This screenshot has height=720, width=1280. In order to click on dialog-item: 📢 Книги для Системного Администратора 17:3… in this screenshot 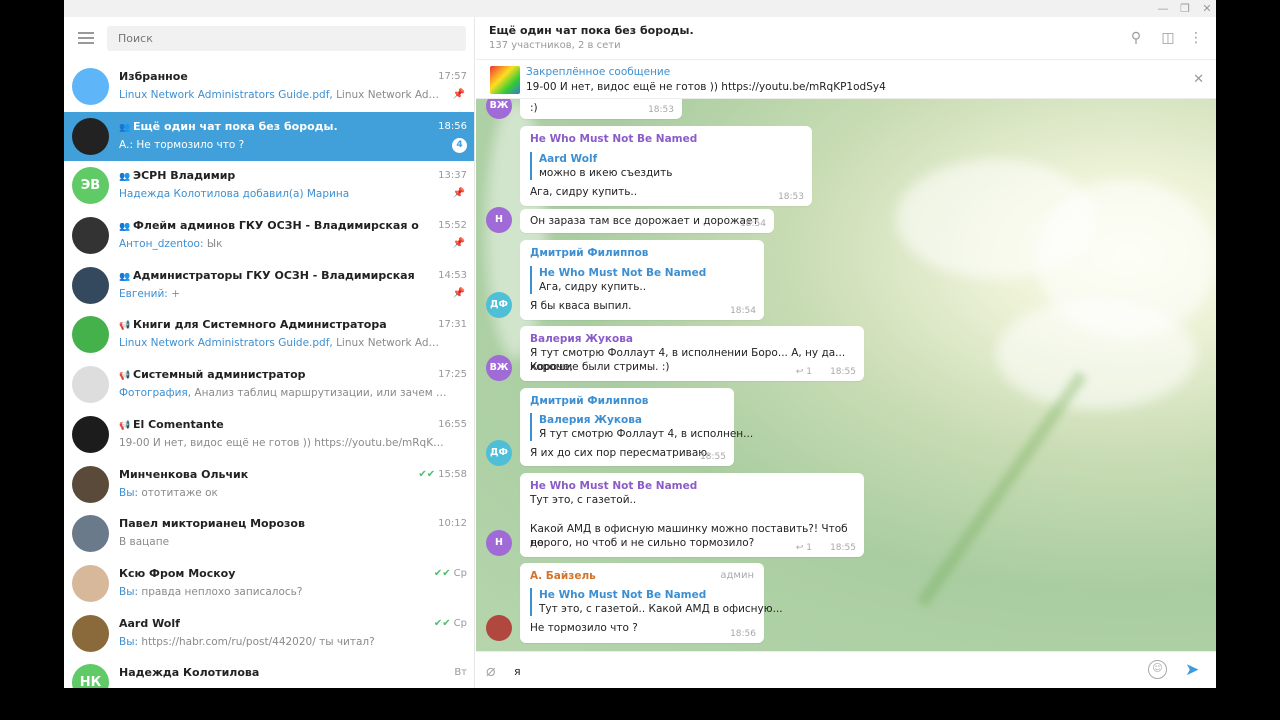, I will do `click(269, 335)`.